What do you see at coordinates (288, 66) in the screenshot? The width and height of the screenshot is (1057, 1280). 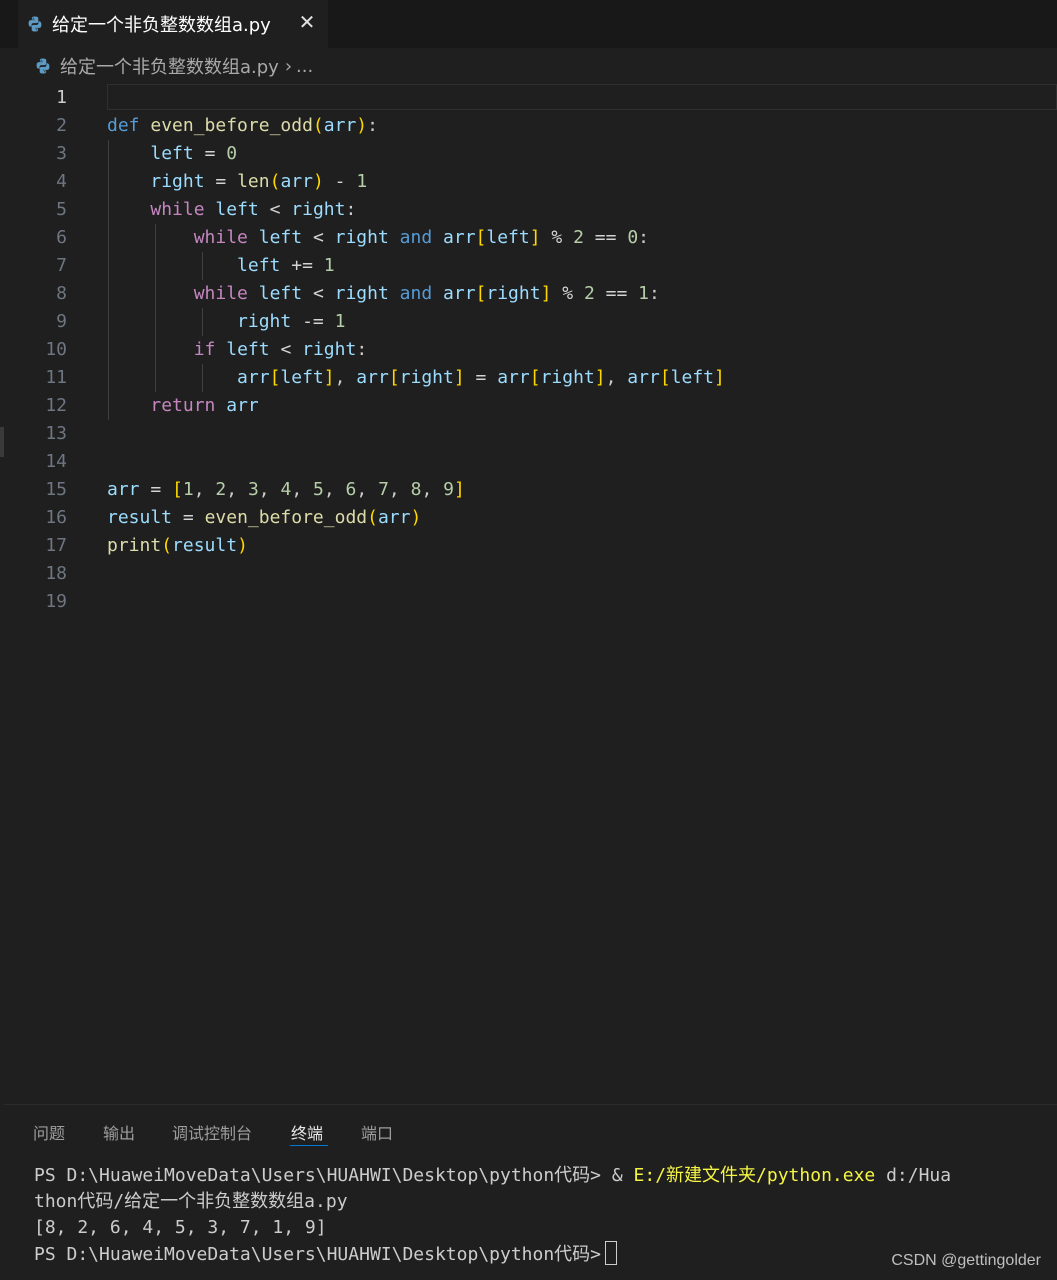 I see `chevron-right-icon: ›` at bounding box center [288, 66].